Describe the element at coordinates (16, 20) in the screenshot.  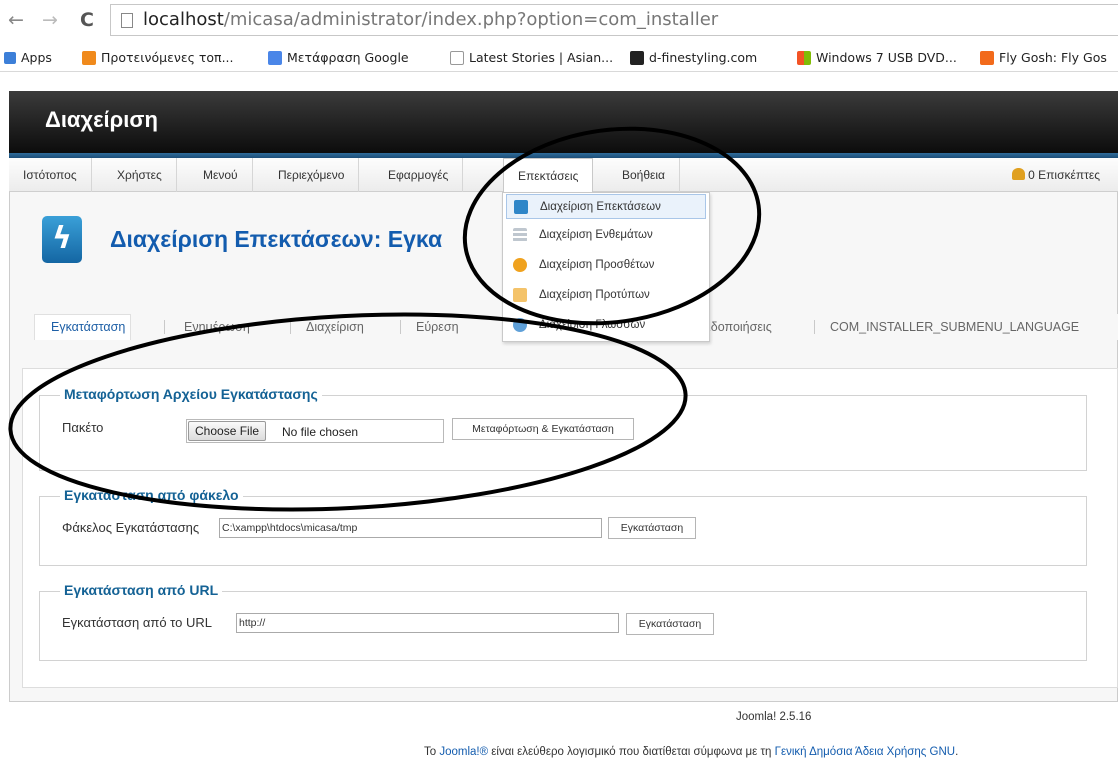
I see `back-icon: ←` at that location.